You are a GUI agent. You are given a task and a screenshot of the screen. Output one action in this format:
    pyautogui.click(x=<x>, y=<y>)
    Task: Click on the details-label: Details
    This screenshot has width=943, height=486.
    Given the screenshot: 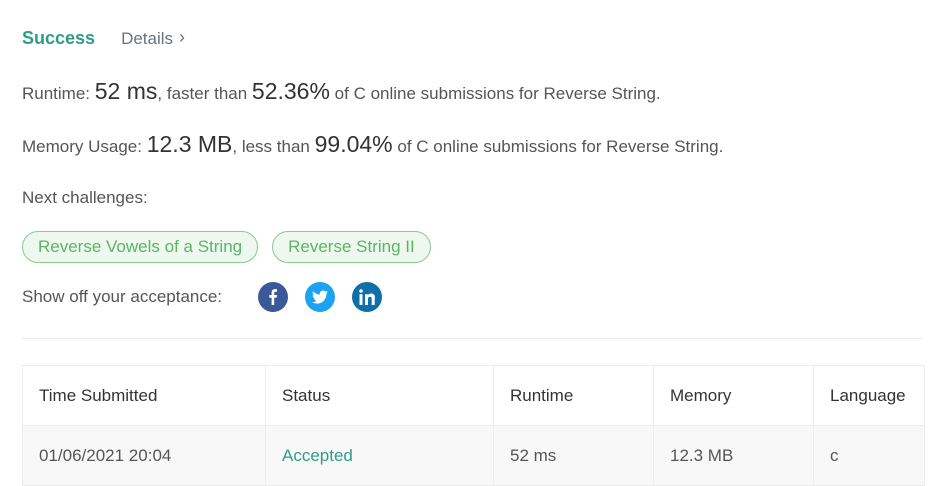 What is the action you would take?
    pyautogui.click(x=147, y=38)
    